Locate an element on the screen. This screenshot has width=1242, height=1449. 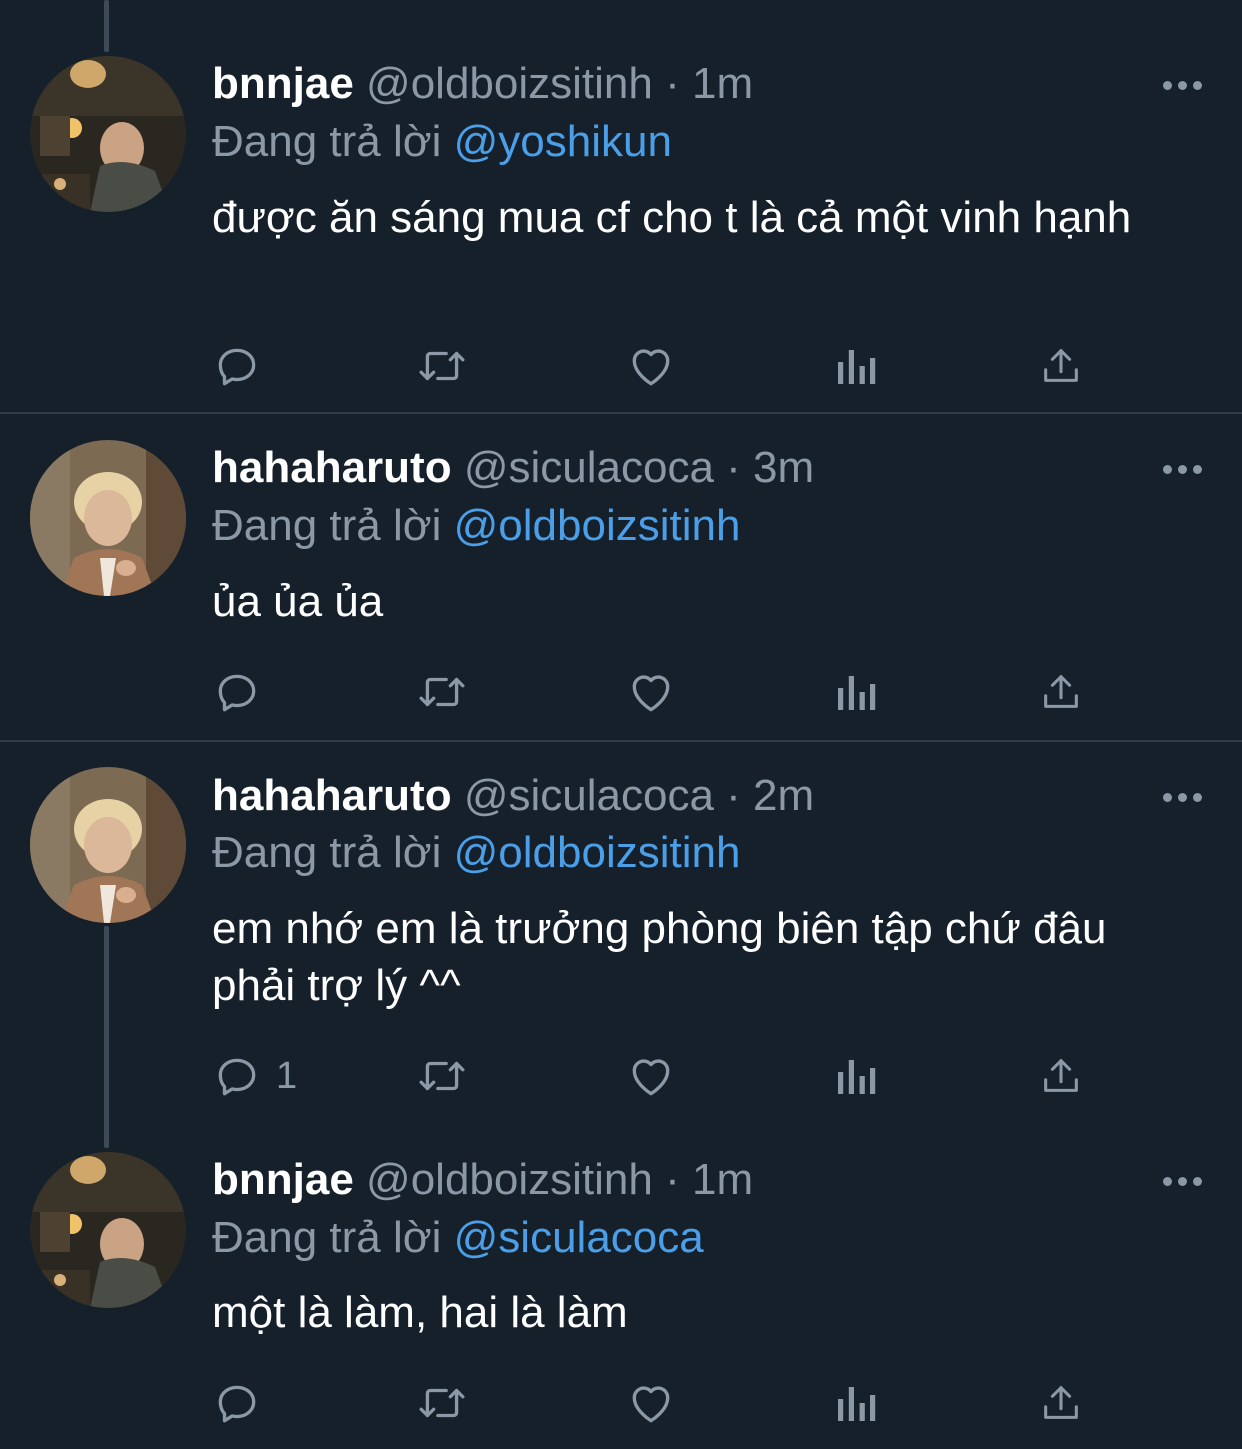
tweet-actions: 1 is located at coordinates (662, 1076).